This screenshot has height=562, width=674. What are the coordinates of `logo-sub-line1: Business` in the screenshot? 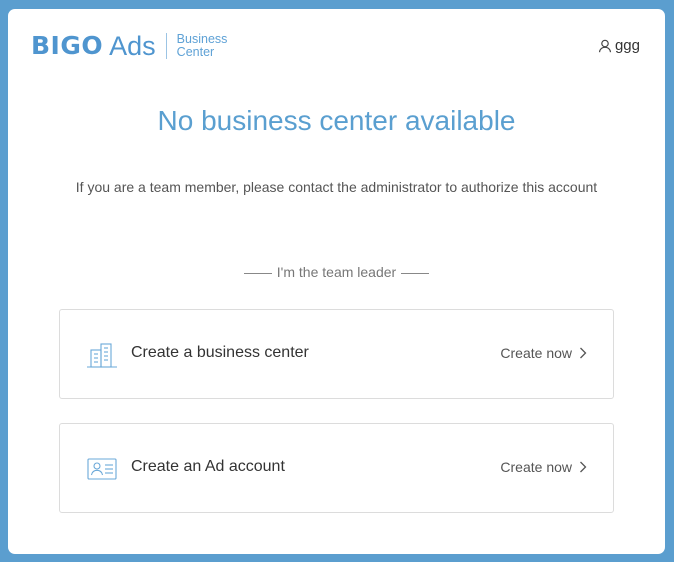 It's located at (202, 39).